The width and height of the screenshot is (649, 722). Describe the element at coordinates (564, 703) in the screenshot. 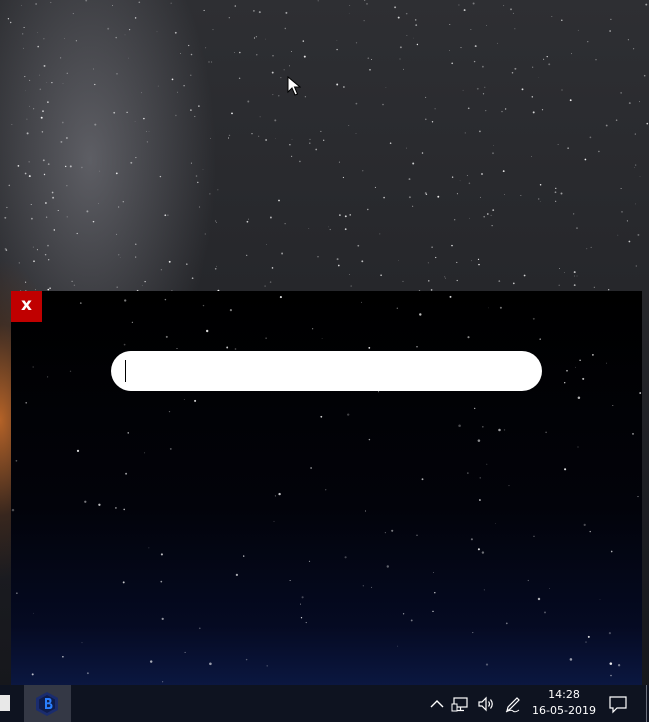

I see `system-clock: 14:28 16-05-2019` at that location.